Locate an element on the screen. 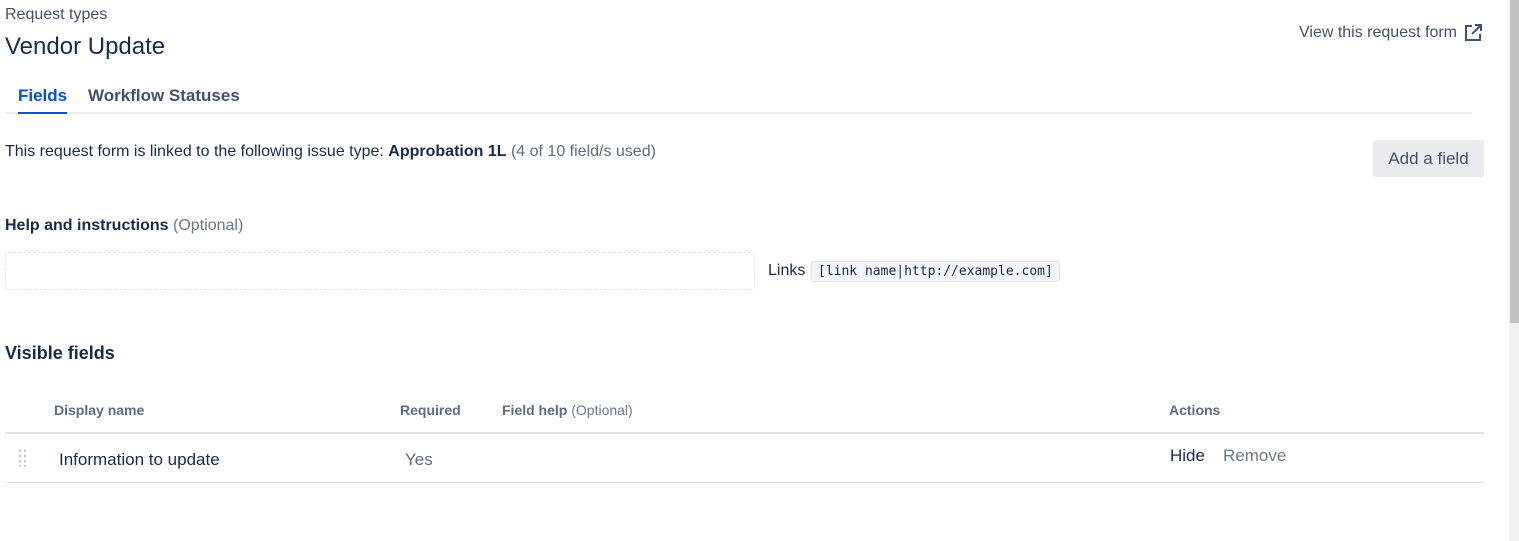 The height and width of the screenshot is (541, 1519). field-display-name: Information to update is located at coordinates (139, 460).